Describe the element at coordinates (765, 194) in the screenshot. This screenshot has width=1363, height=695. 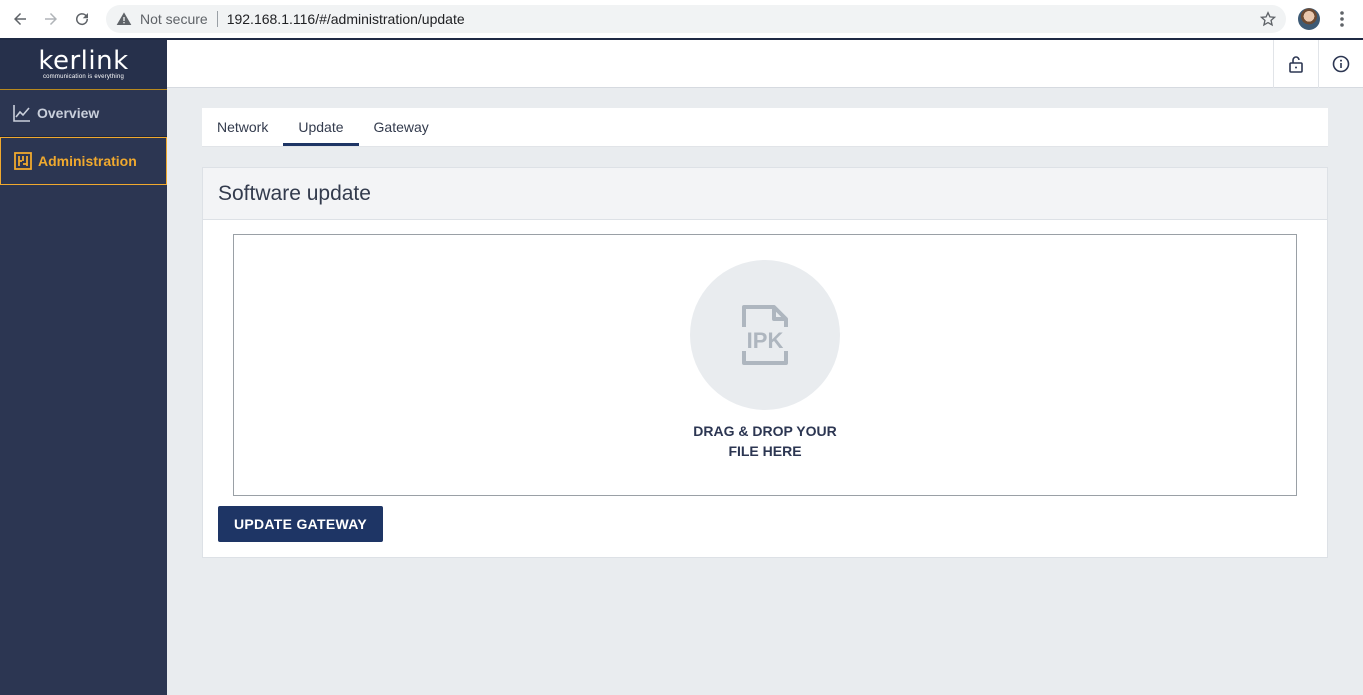
I see `card-title: Software update` at that location.